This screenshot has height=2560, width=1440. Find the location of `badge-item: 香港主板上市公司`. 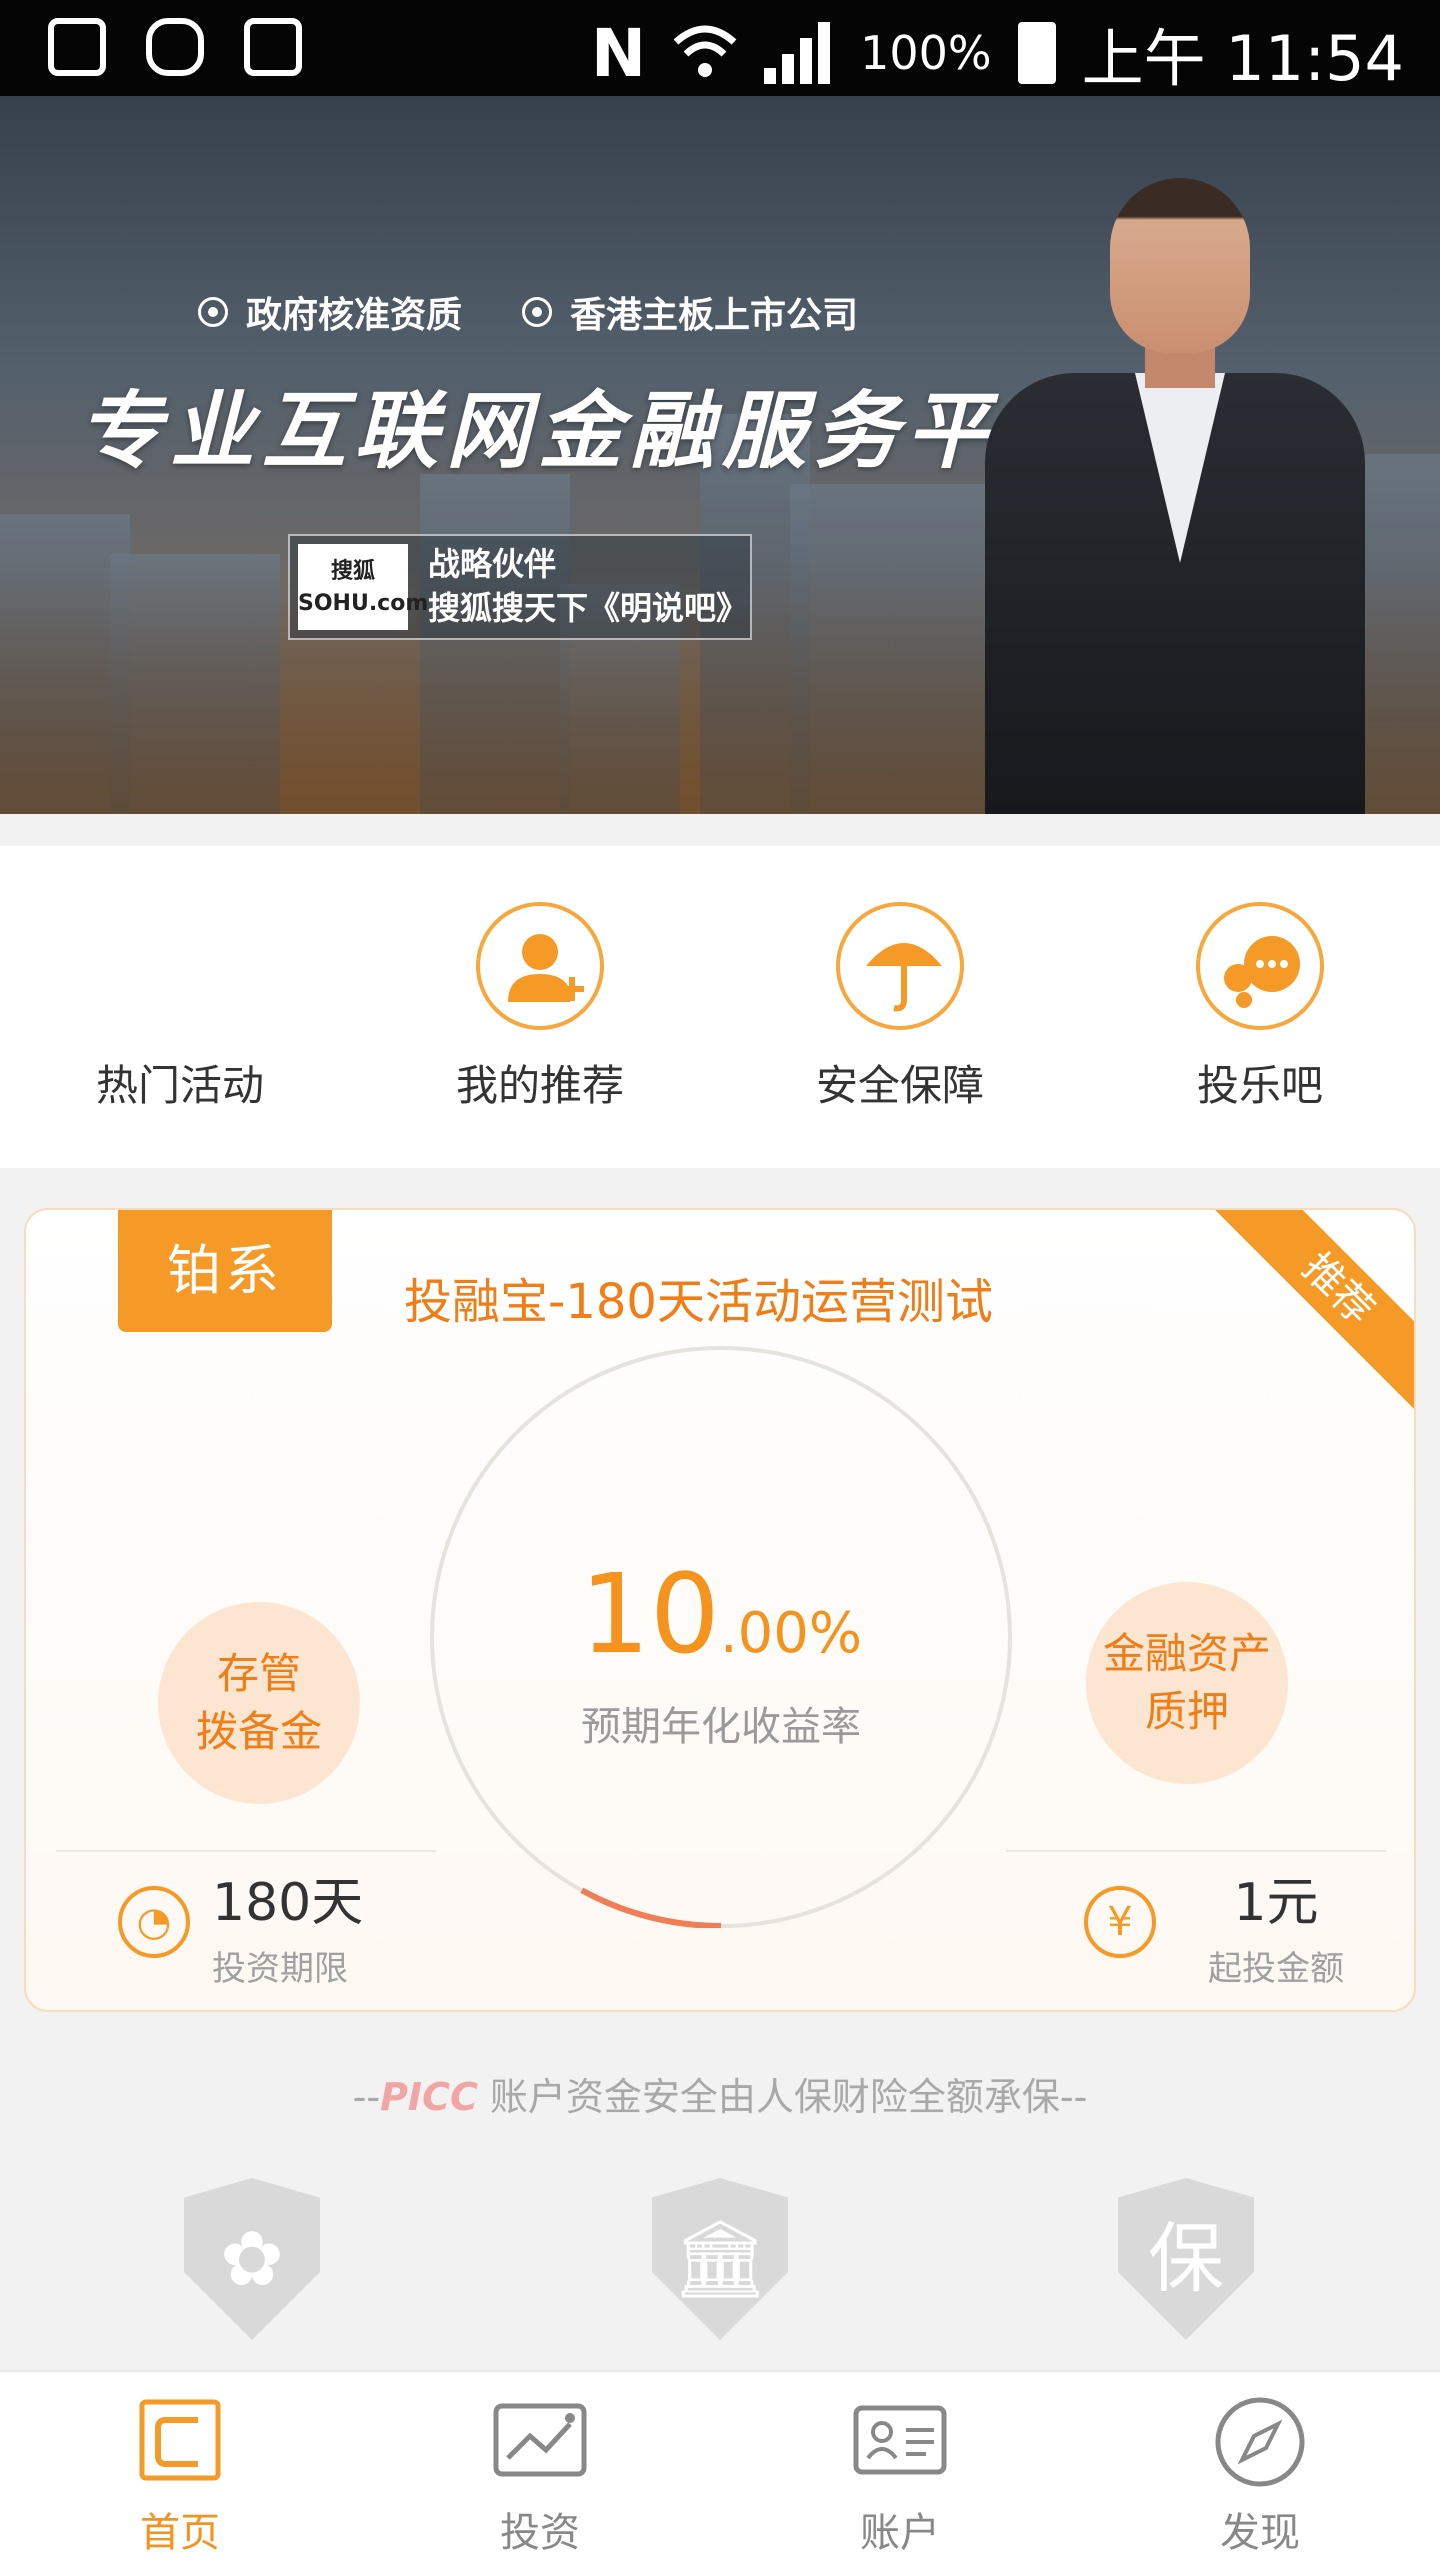

badge-item: 香港主板上市公司 is located at coordinates (690, 312).